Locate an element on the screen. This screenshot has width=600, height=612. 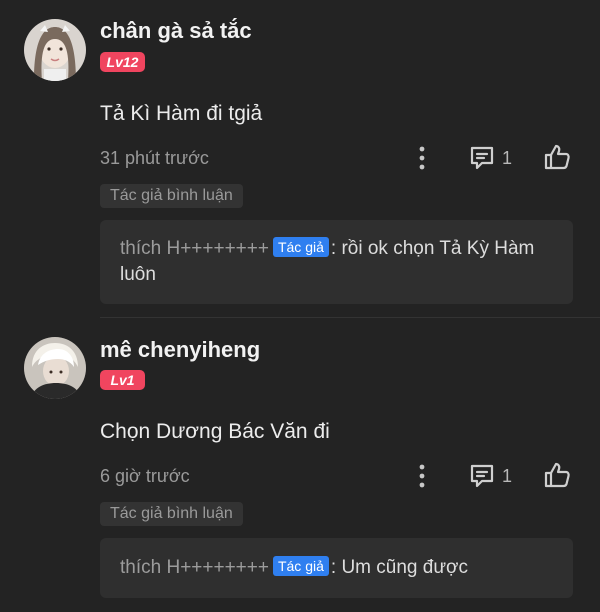
timestamp: 6 giờ trước is located at coordinates (145, 476).